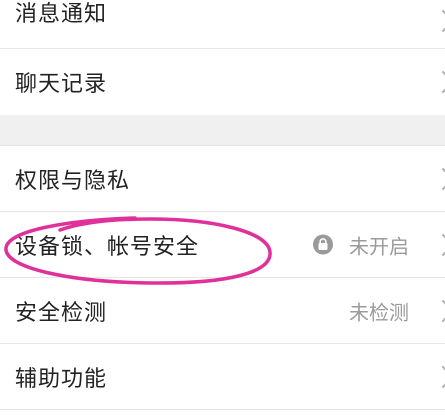 The width and height of the screenshot is (445, 415). I want to click on settings-item-label: 聊天记录, so click(61, 84).